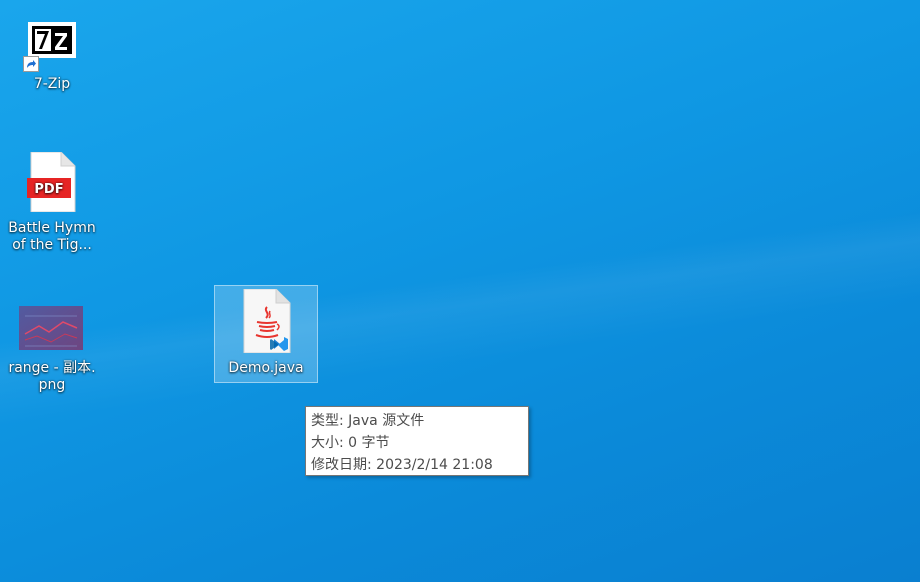 The width and height of the screenshot is (920, 582). I want to click on tooltip-modified: 修改日期: 2023/2/14 21:08, so click(402, 465).